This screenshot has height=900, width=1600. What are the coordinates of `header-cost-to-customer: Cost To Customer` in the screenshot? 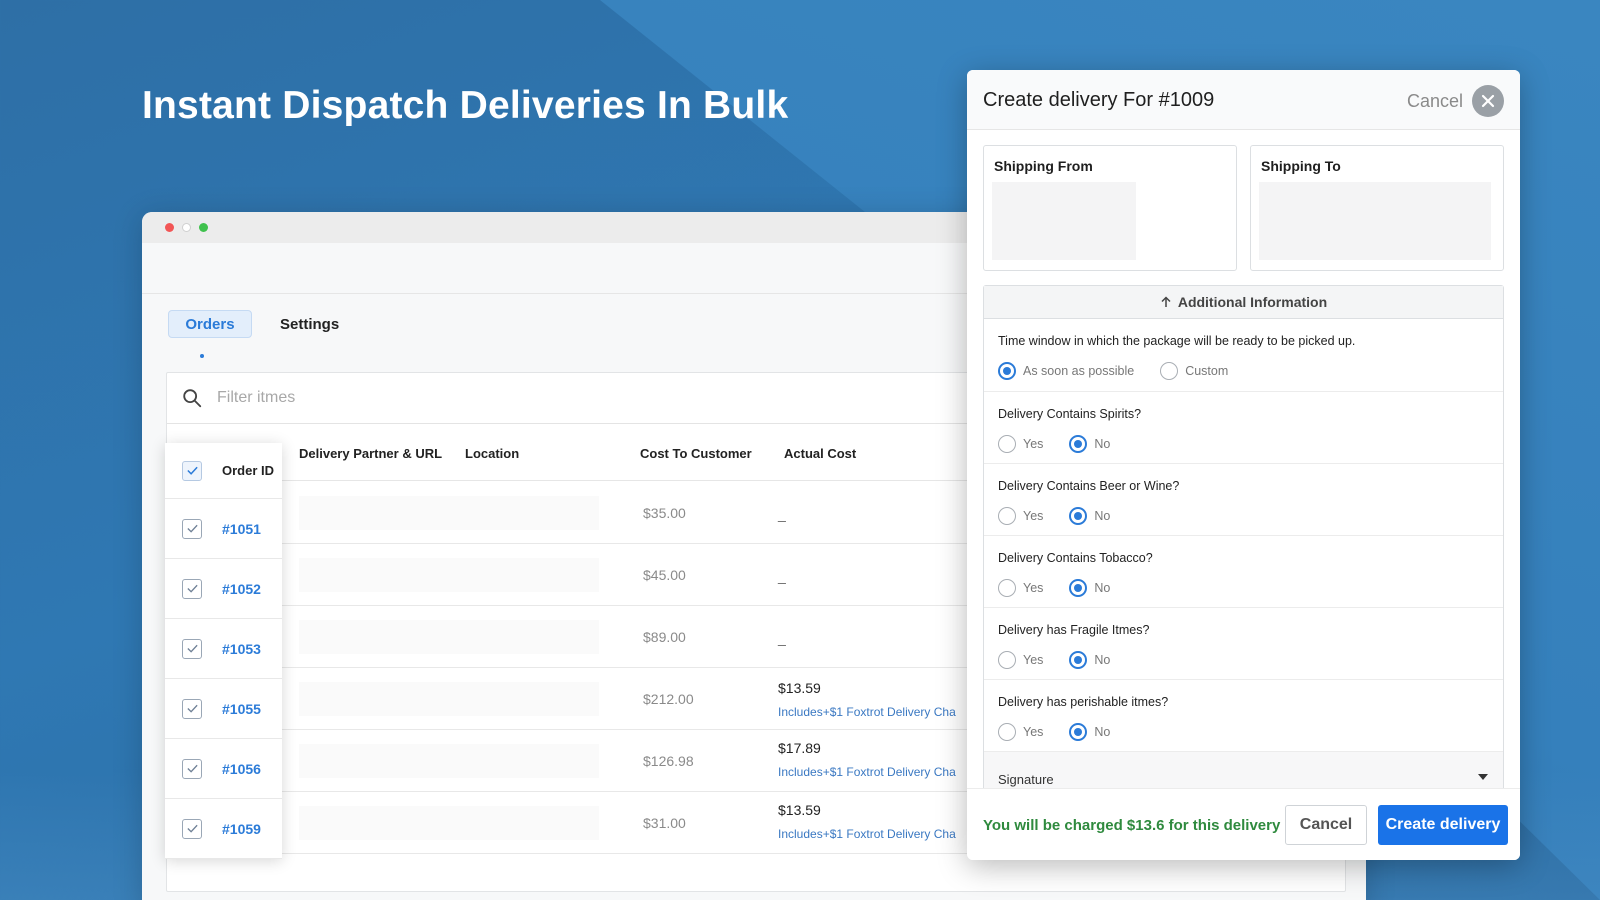 It's located at (696, 453).